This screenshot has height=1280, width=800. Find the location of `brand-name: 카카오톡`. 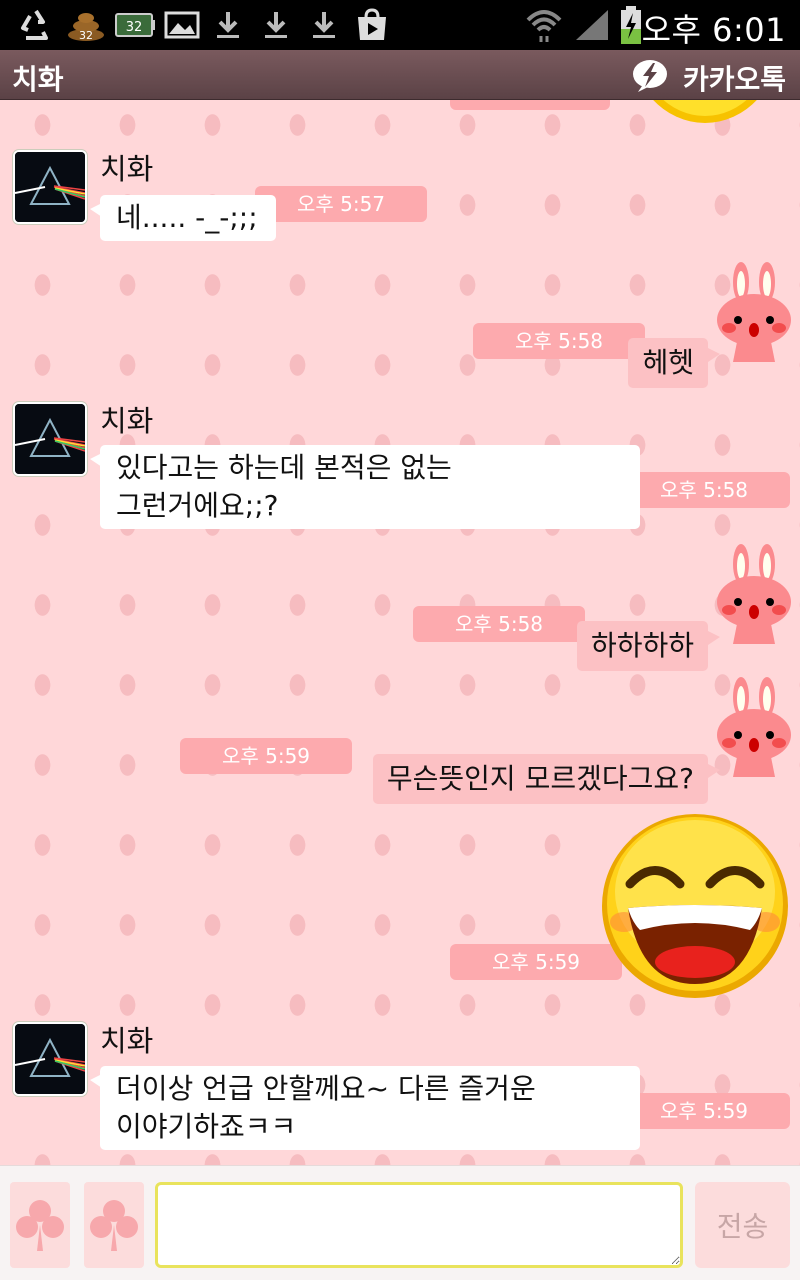

brand-name: 카카오톡 is located at coordinates (734, 79).